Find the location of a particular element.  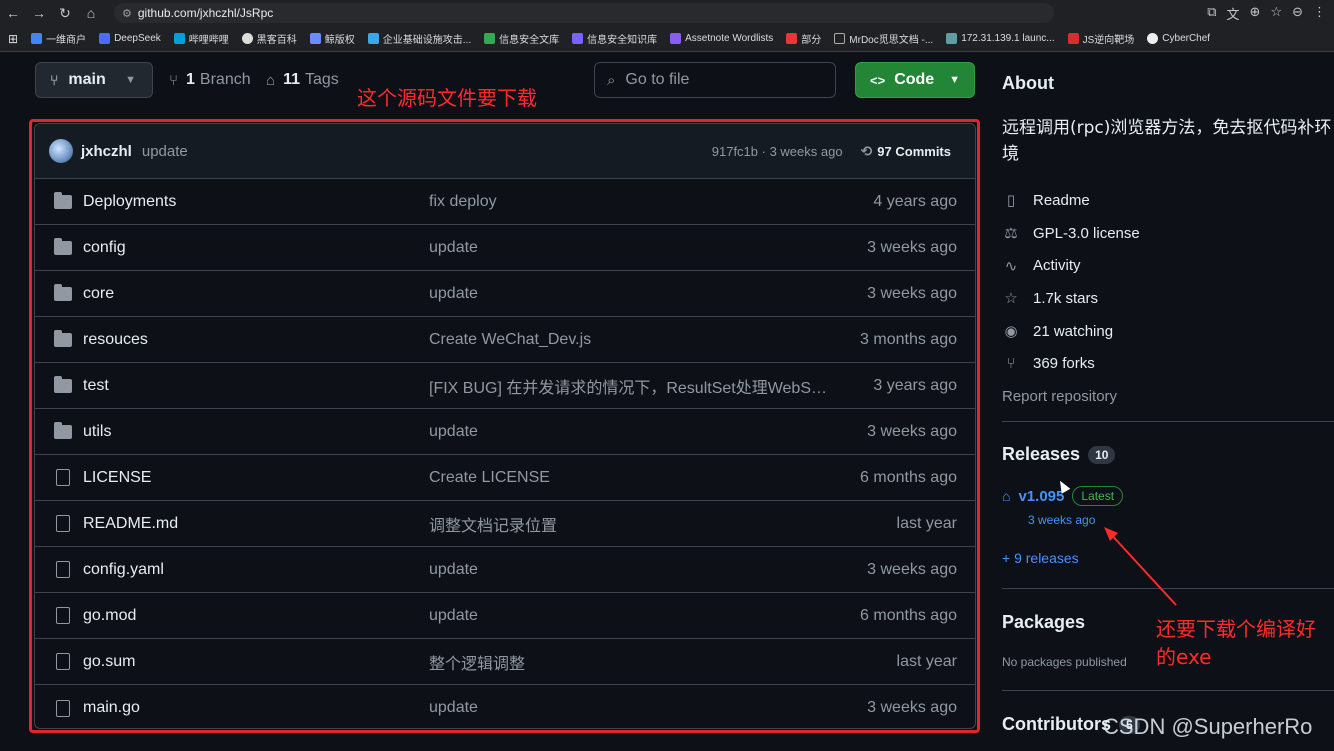

file-row: core update 3 weeks ago is located at coordinates (505, 294).